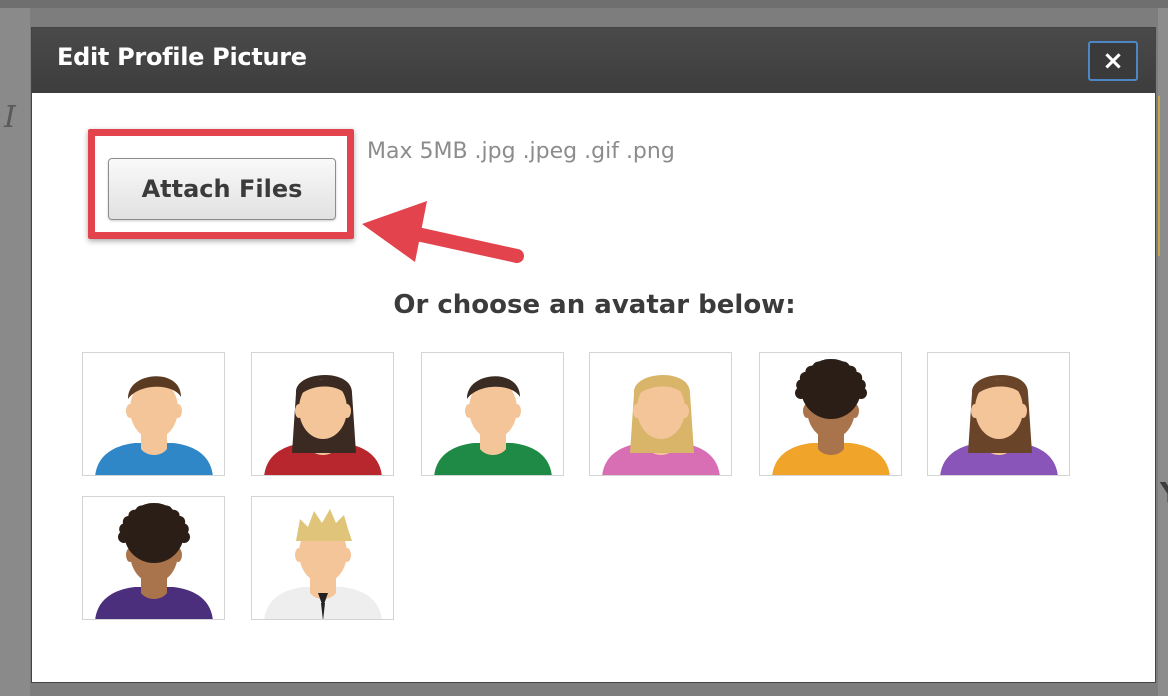  Describe the element at coordinates (443, 232) in the screenshot. I see `annotation-arrow-icon` at that location.